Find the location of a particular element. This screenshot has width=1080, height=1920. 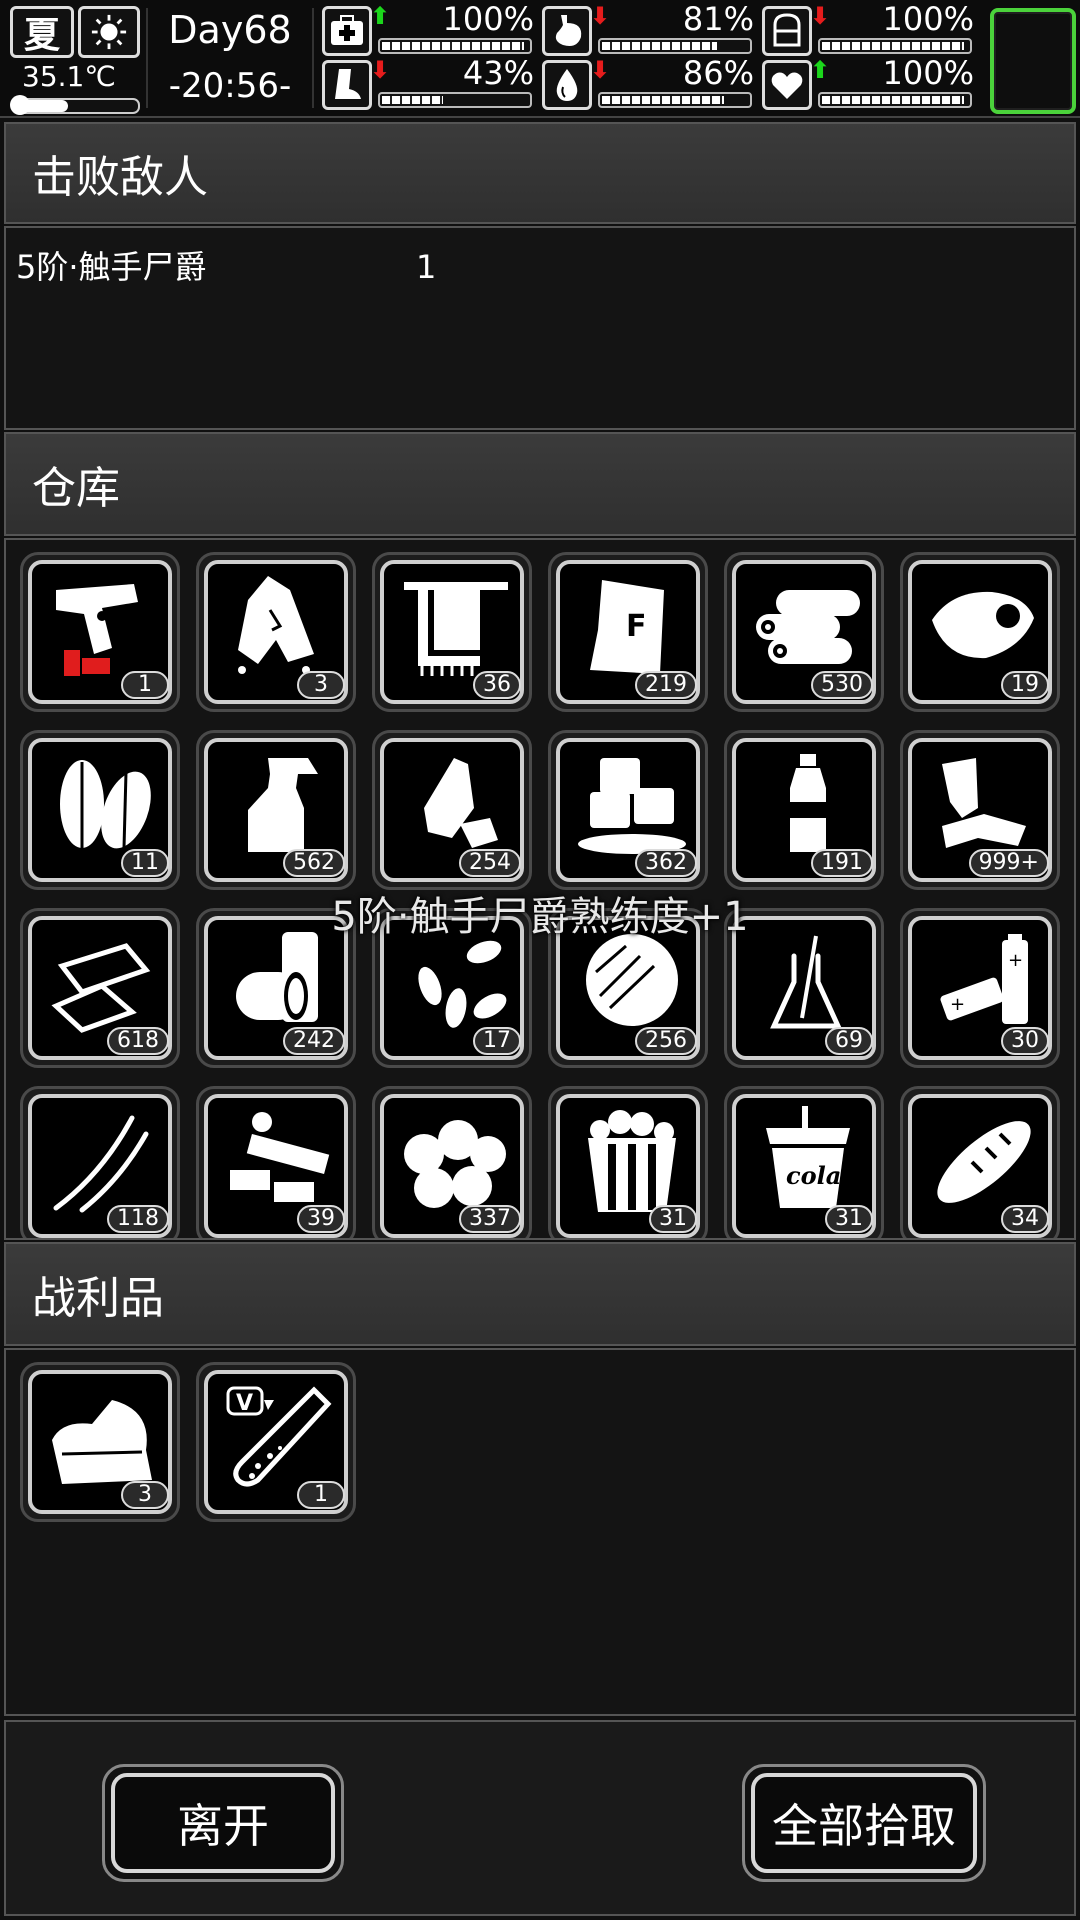

scrap-cloth-icon is located at coordinates (984, 803).